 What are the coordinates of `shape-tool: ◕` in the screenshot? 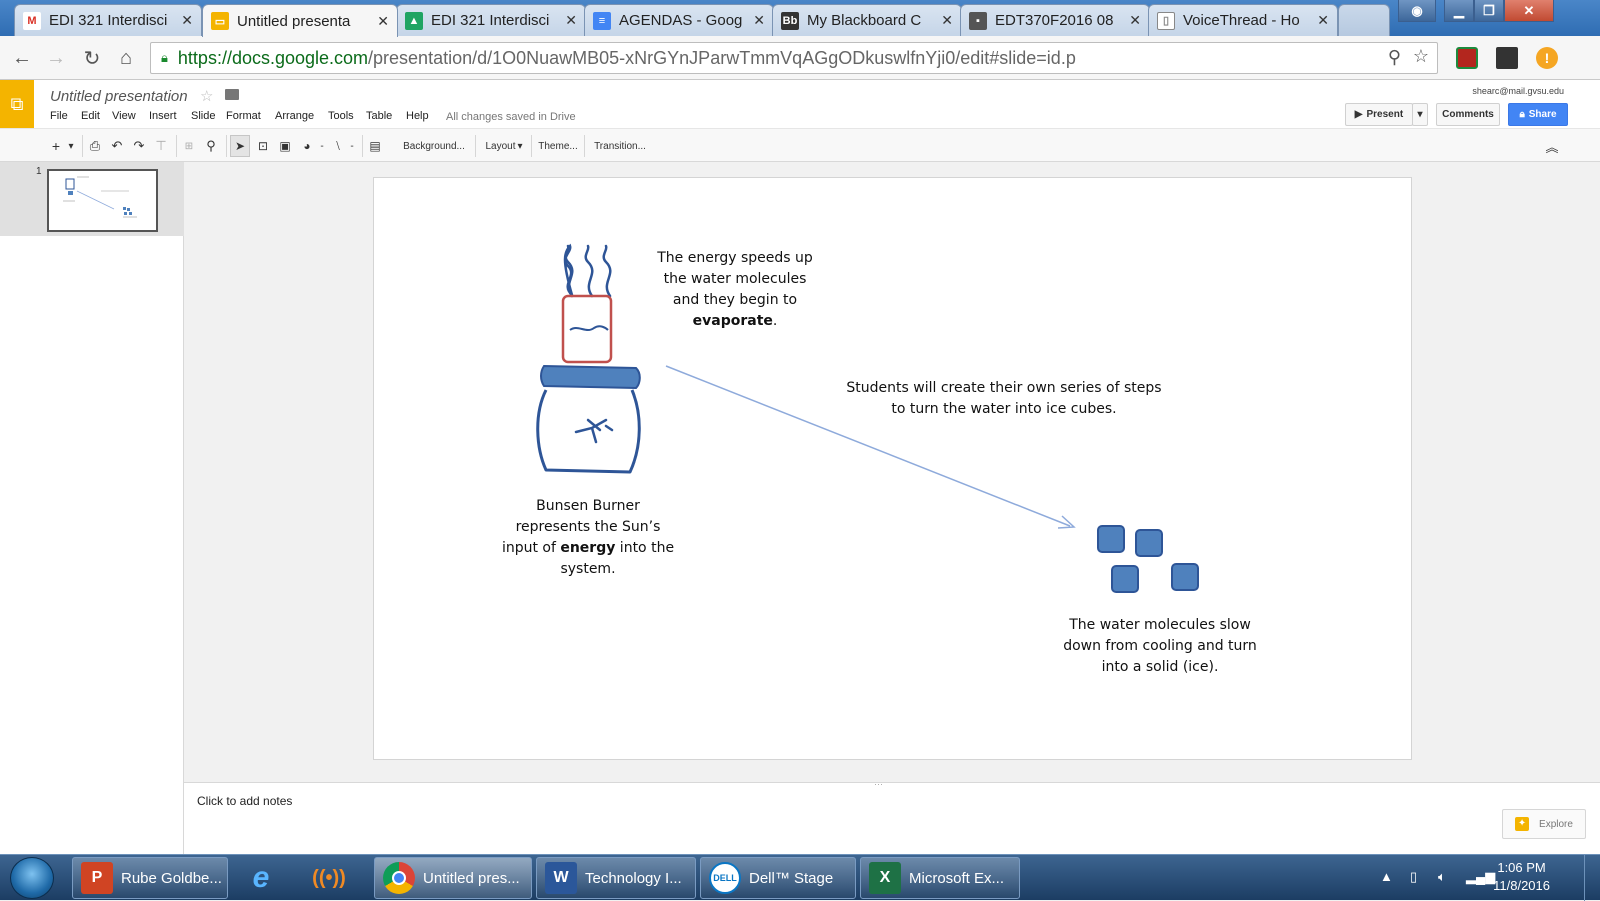 It's located at (307, 146).